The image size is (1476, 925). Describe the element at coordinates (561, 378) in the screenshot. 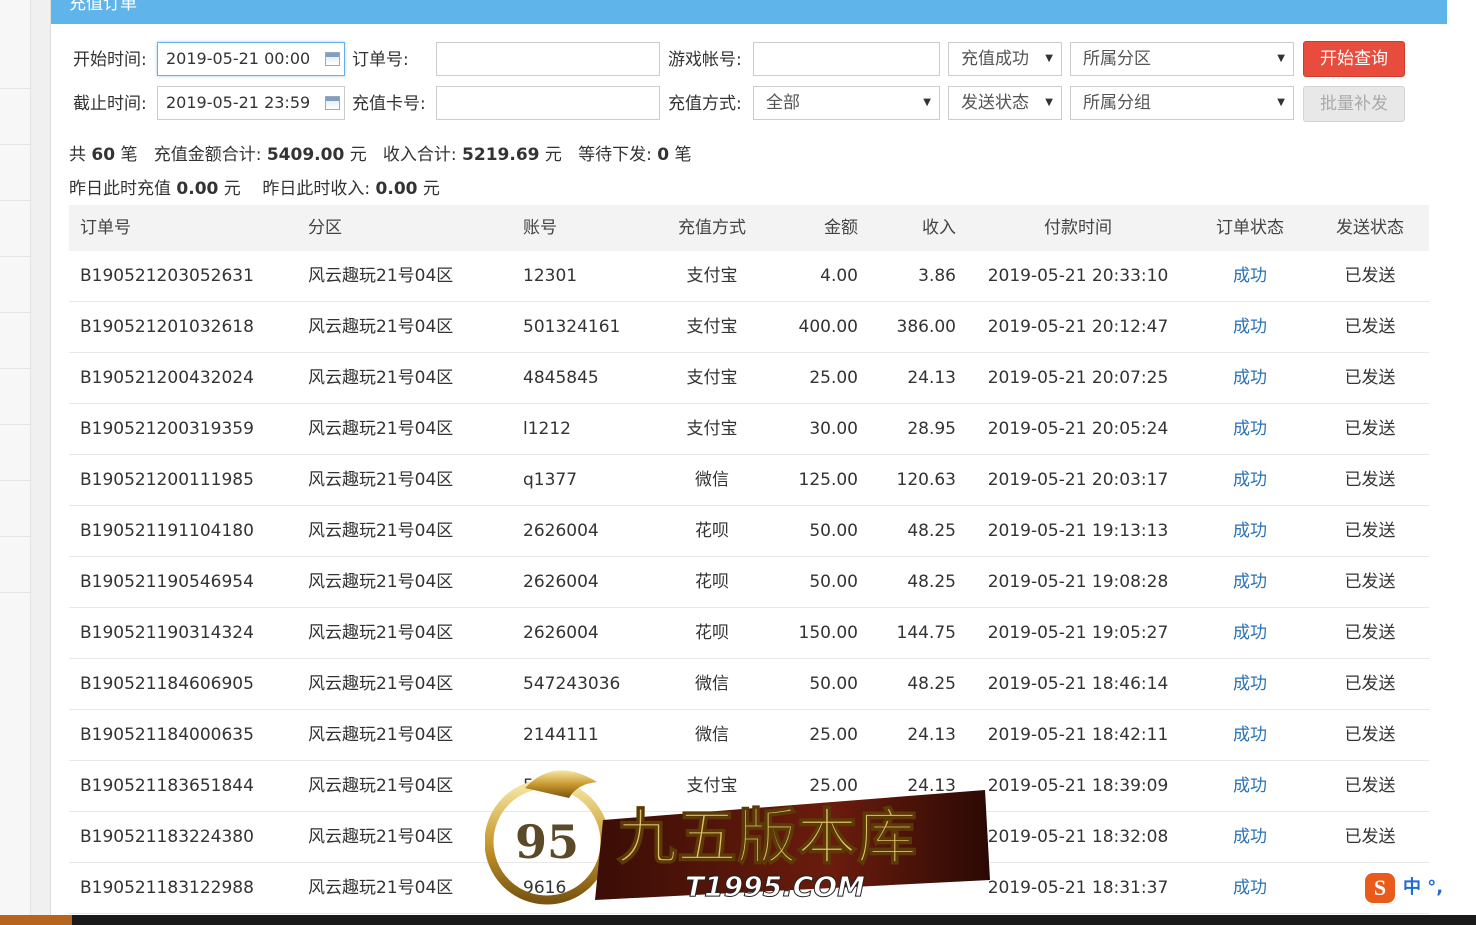

I see `account-cell: 4845845` at that location.